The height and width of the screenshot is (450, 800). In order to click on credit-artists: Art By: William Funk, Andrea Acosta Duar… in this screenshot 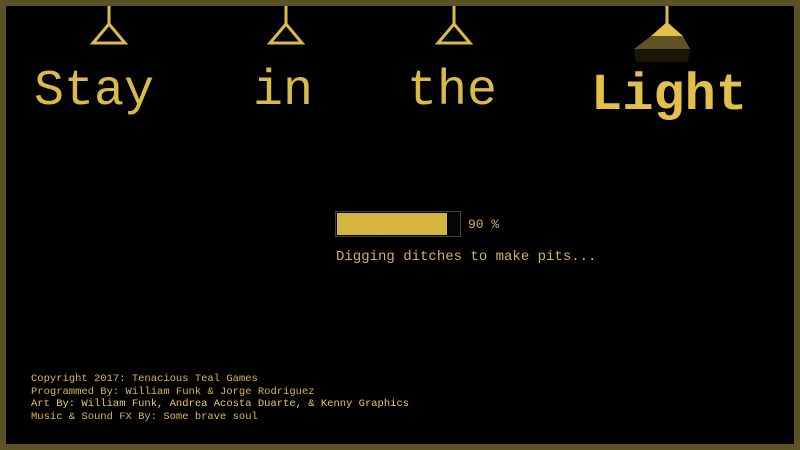, I will do `click(220, 404)`.